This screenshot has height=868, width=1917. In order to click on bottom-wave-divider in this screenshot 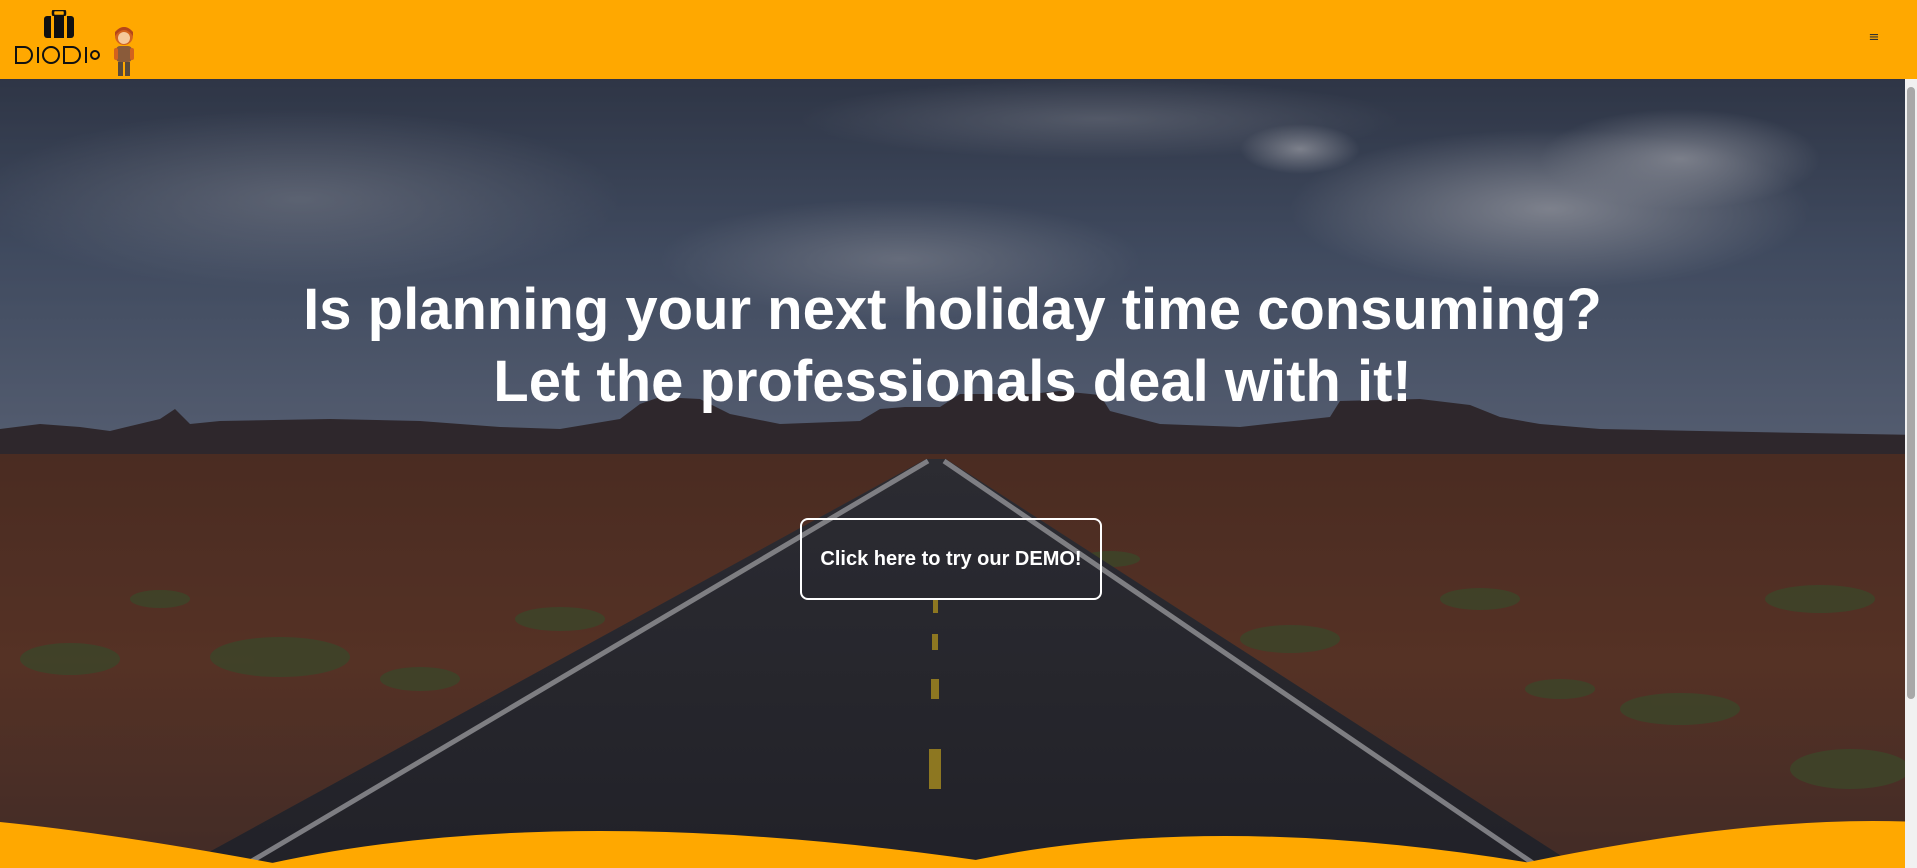, I will do `click(958, 844)`.